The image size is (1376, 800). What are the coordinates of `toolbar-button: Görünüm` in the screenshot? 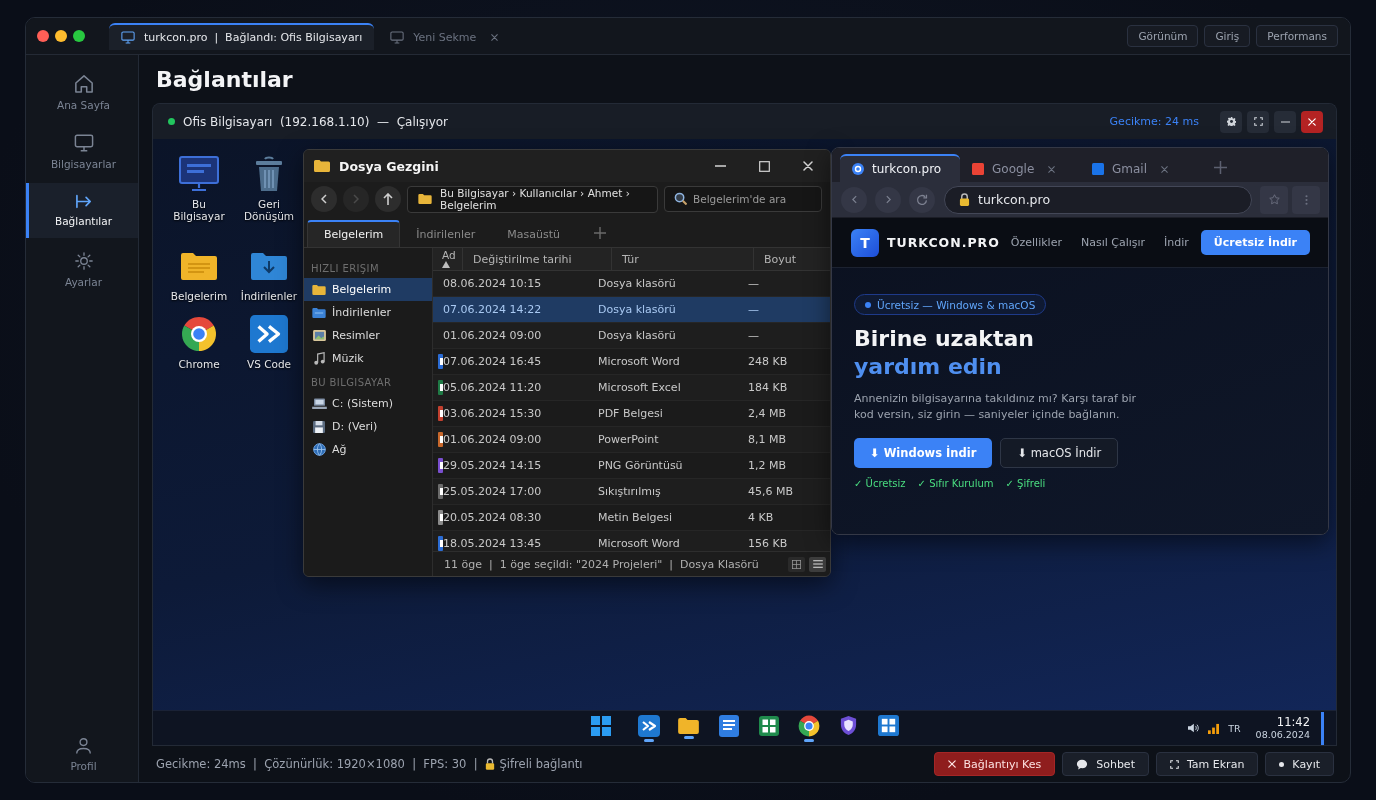 It's located at (1163, 36).